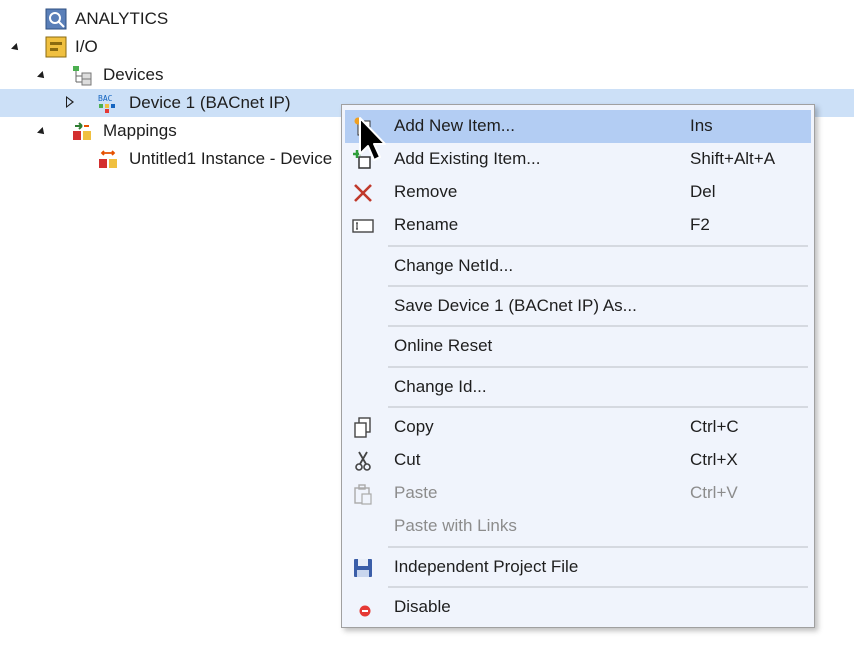 This screenshot has width=854, height=645. Describe the element at coordinates (578, 493) in the screenshot. I see `menu-item-paste: Paste Ctrl+V` at that location.